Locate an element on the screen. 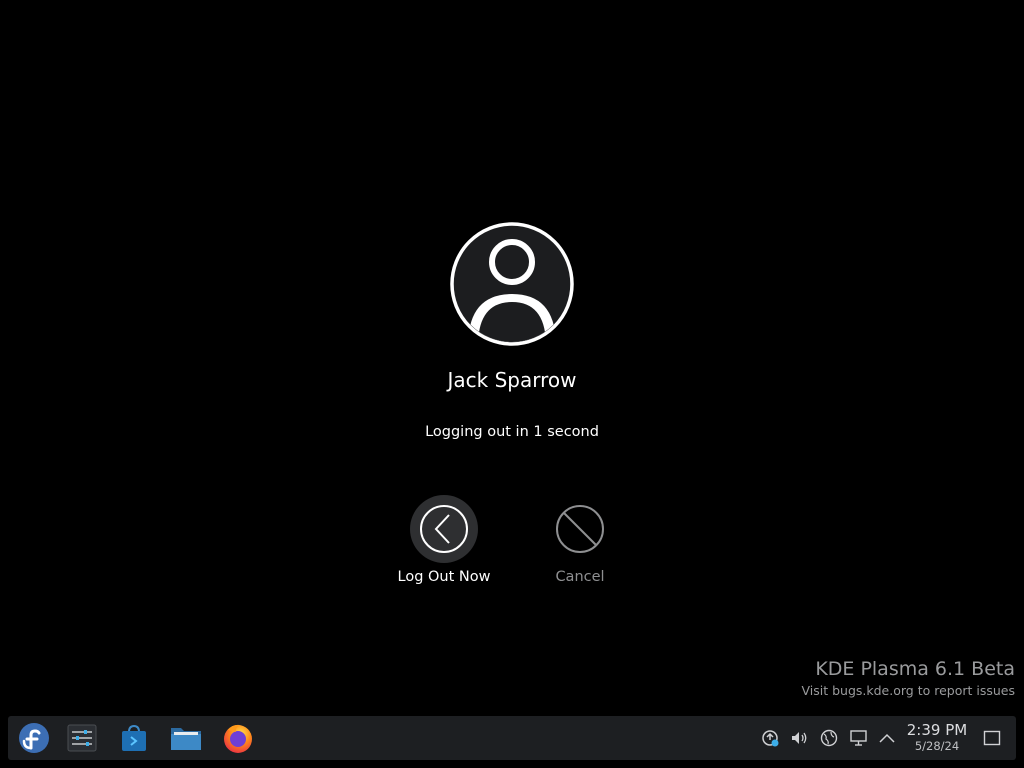  display-icon is located at coordinates (858, 738).